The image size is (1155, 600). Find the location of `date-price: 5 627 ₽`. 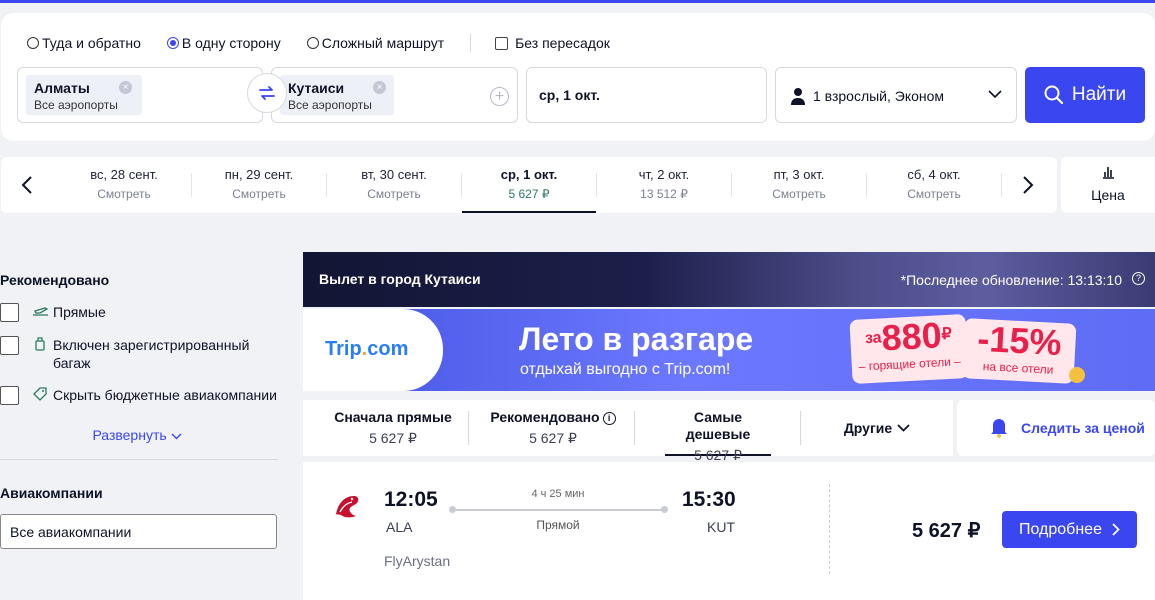

date-price: 5 627 ₽ is located at coordinates (529, 194).